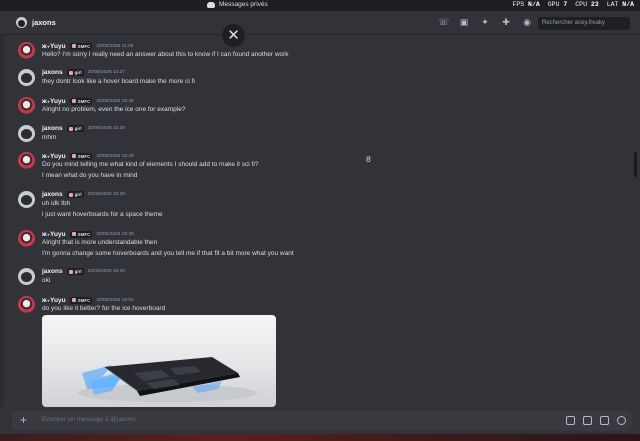 This screenshot has height=441, width=640. What do you see at coordinates (584, 23) in the screenshot?
I see `search-input: Rechercher acey.freaky` at bounding box center [584, 23].